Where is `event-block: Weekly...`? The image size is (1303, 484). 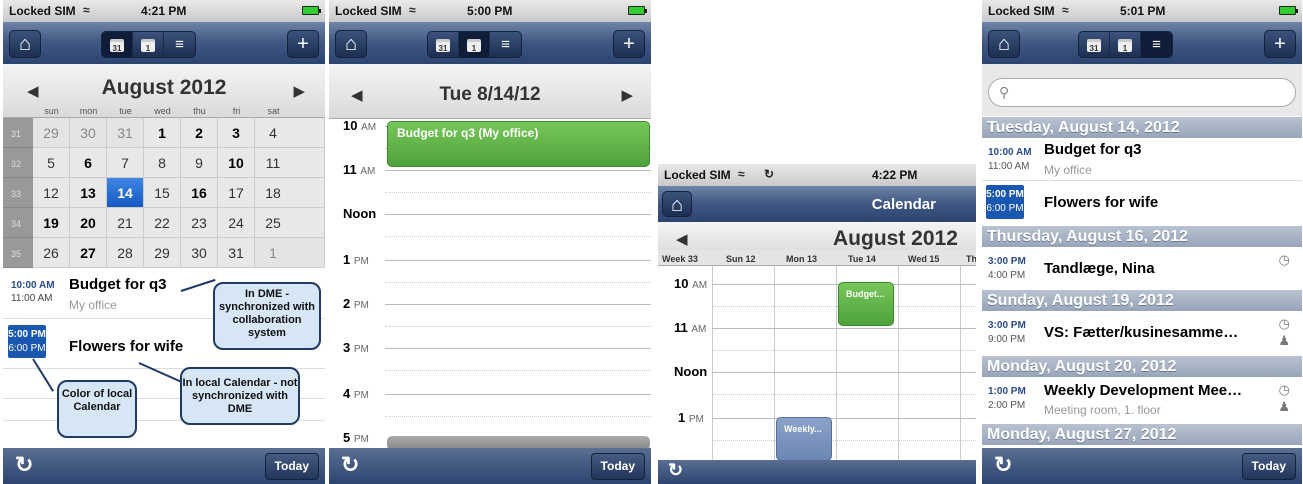 event-block: Weekly... is located at coordinates (804, 439).